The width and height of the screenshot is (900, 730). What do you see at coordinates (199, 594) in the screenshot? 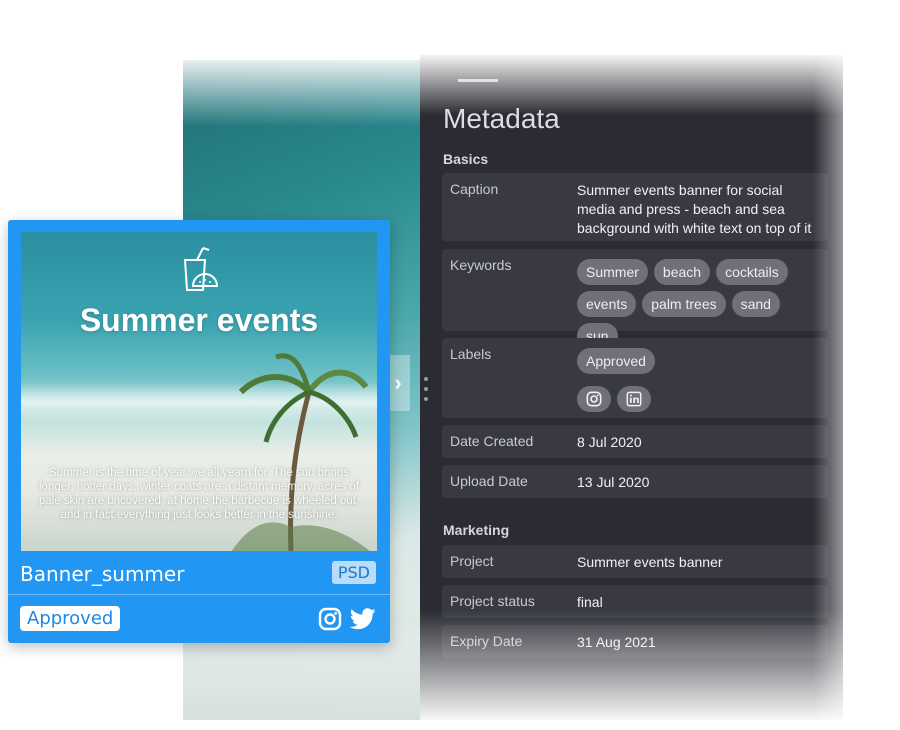
I see `card-divider` at bounding box center [199, 594].